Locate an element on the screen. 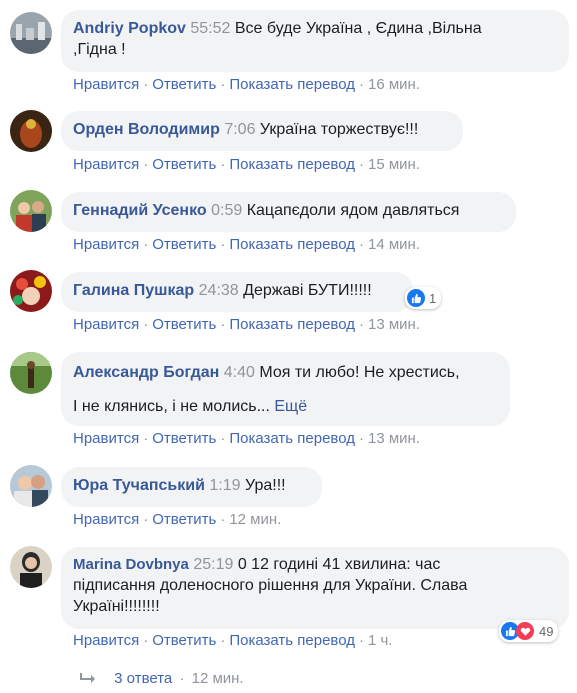 Image resolution: width=577 pixels, height=693 pixels. comment-text: ,Гідна ! is located at coordinates (99, 49).